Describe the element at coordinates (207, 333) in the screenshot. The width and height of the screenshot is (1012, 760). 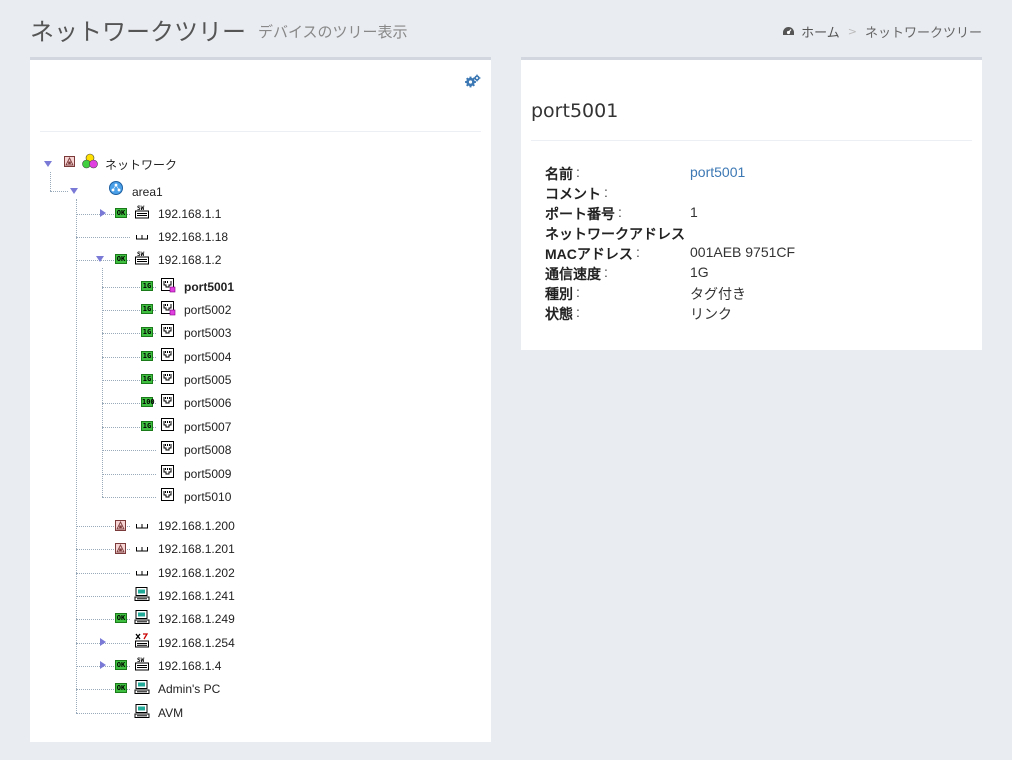
I see `port-label: port5003` at that location.